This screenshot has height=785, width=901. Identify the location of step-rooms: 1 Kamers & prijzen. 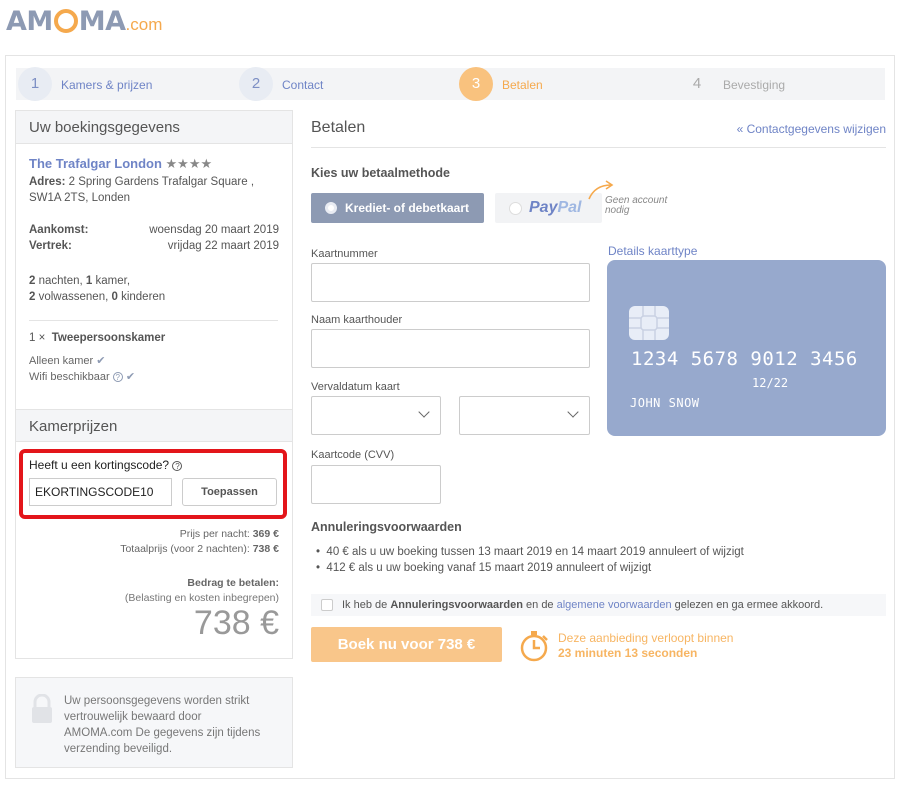
(85, 83).